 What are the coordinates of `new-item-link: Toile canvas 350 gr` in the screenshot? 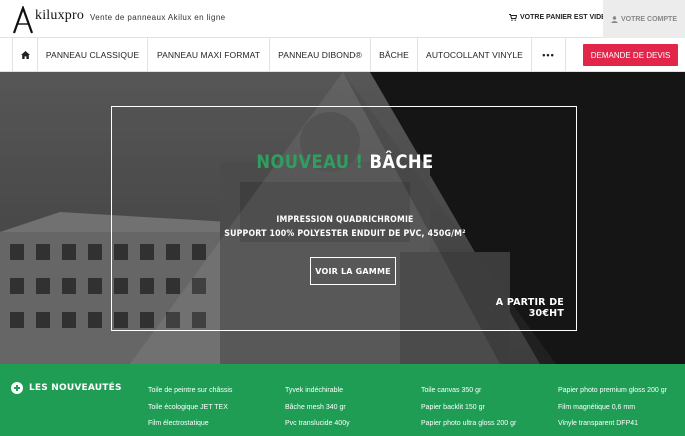 It's located at (468, 391).